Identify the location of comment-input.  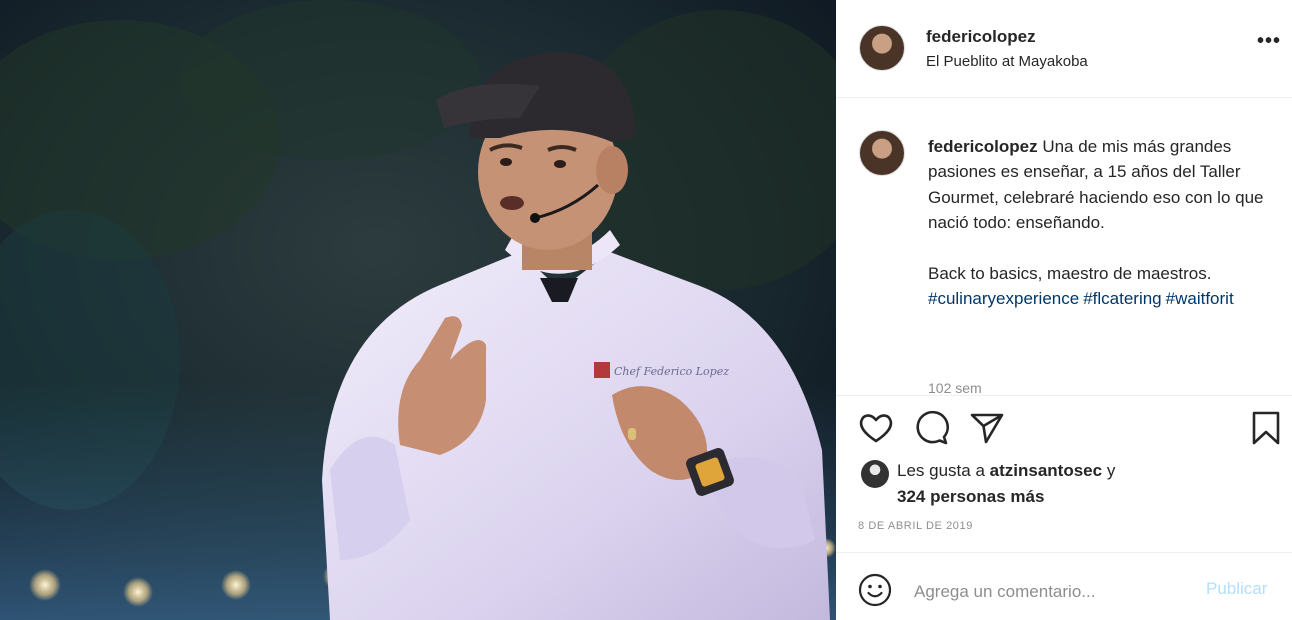
(1054, 592).